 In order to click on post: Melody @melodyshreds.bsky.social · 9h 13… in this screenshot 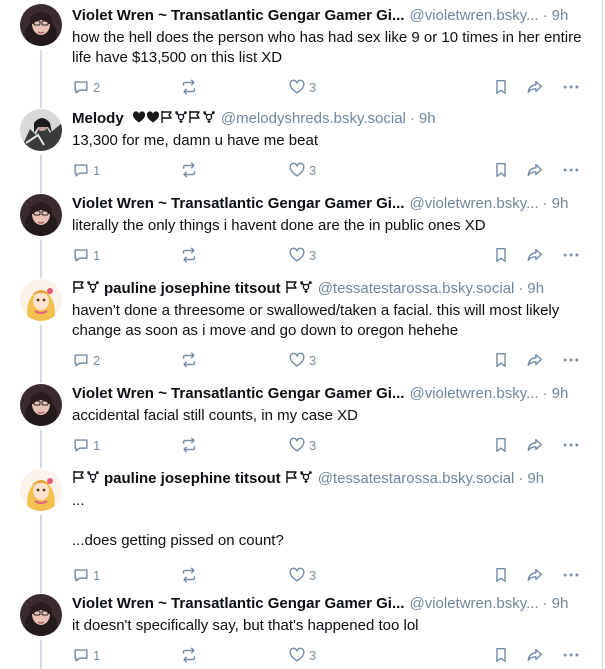, I will do `click(300, 142)`.